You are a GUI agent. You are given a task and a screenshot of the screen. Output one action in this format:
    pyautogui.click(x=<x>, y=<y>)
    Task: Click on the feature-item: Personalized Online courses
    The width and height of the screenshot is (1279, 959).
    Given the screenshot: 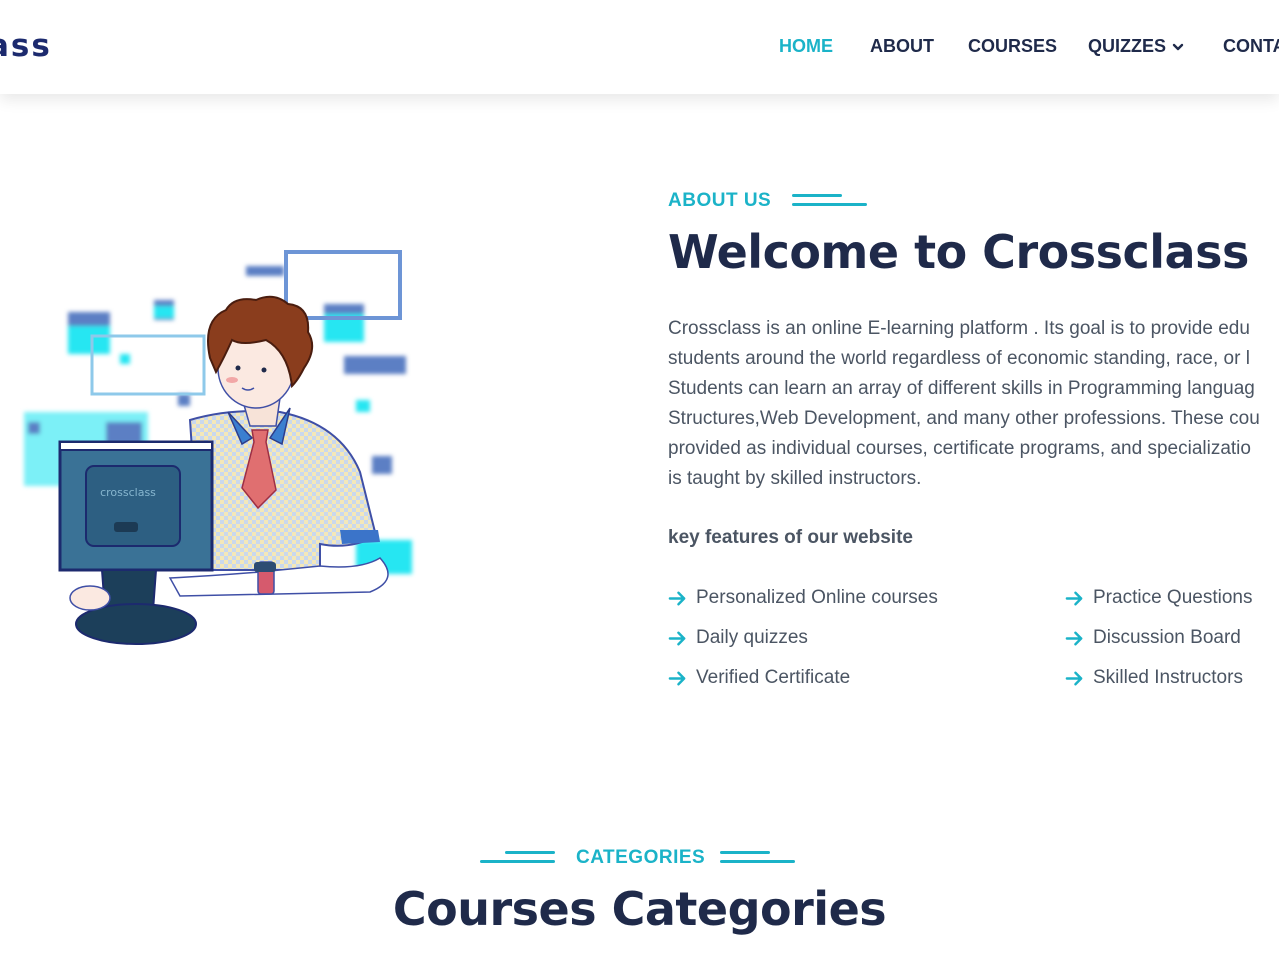 What is the action you would take?
    pyautogui.click(x=803, y=598)
    